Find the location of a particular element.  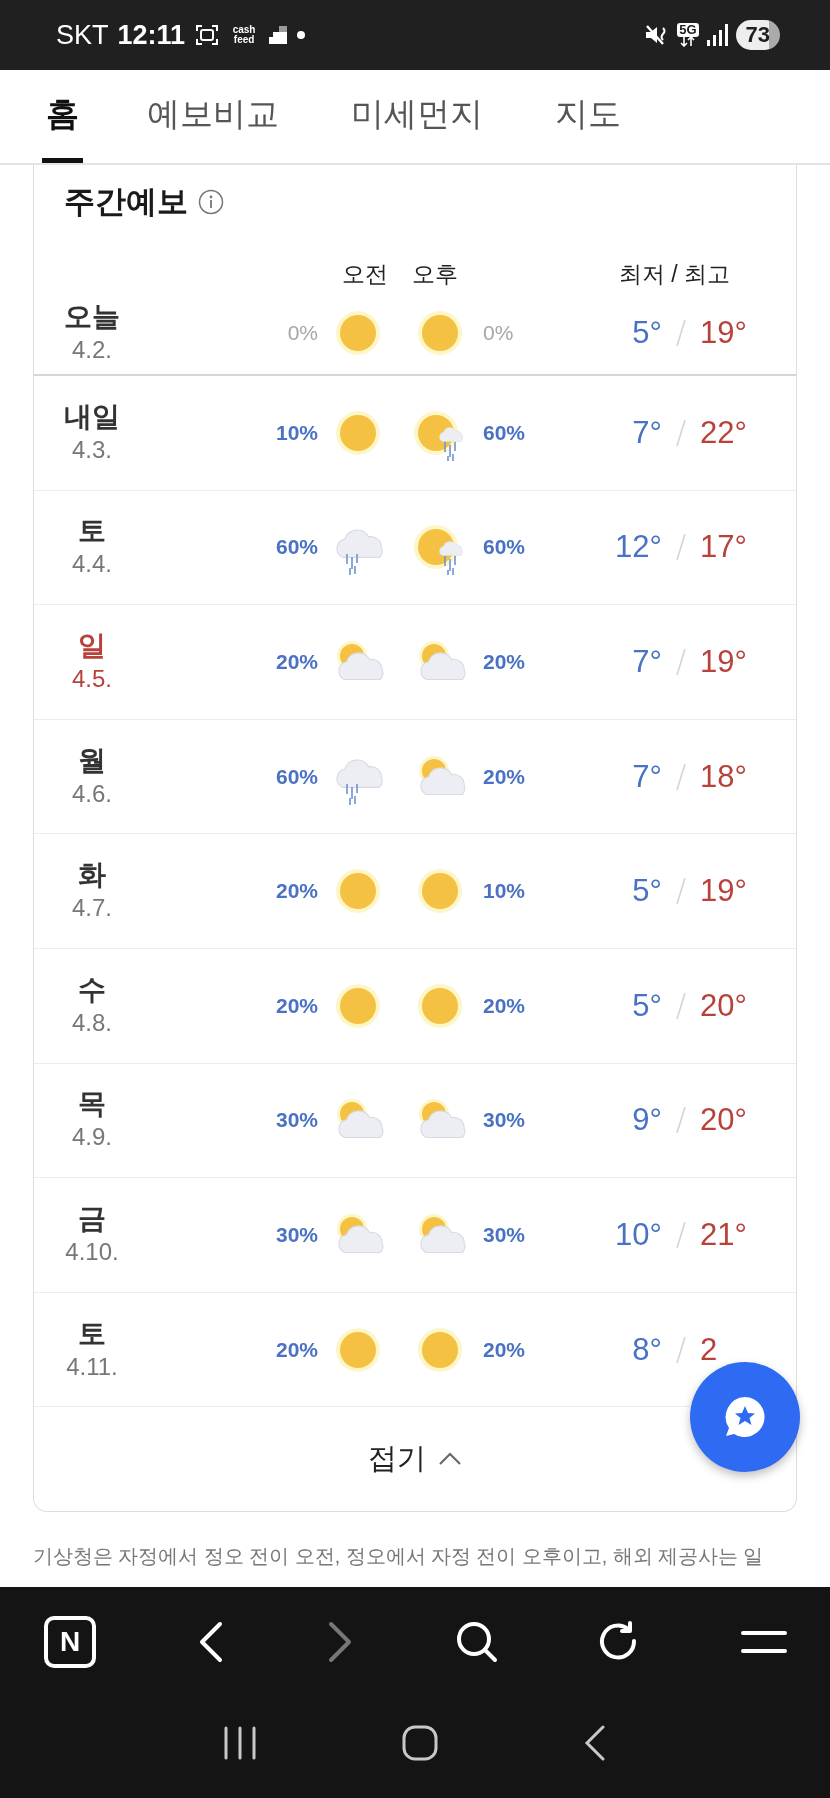

min-temperature: 12° is located at coordinates (638, 547).